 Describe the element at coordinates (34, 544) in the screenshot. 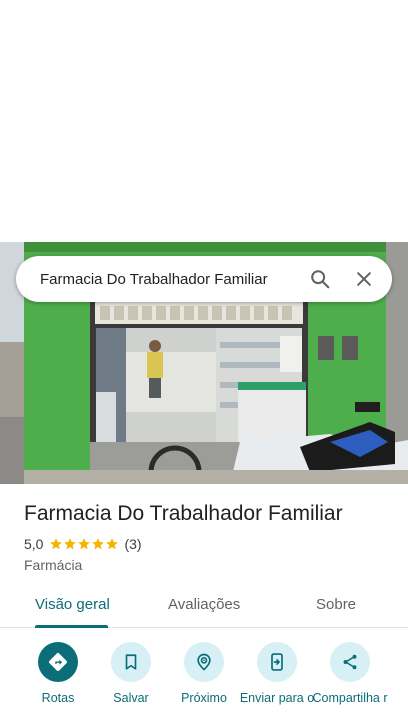

I see `rating-value: 5,0` at that location.